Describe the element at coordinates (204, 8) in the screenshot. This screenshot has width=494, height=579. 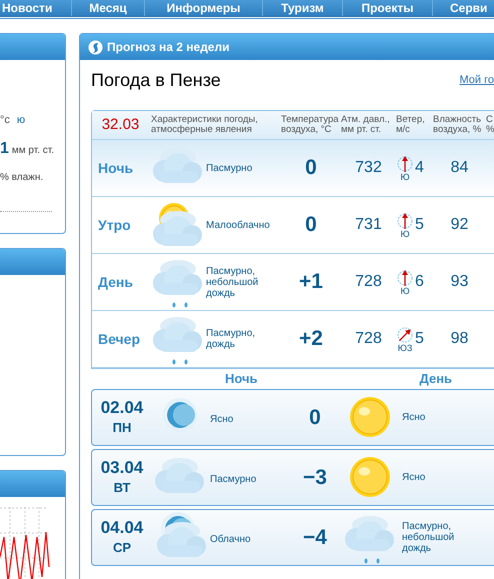
I see `nav-tab: Информеры` at that location.